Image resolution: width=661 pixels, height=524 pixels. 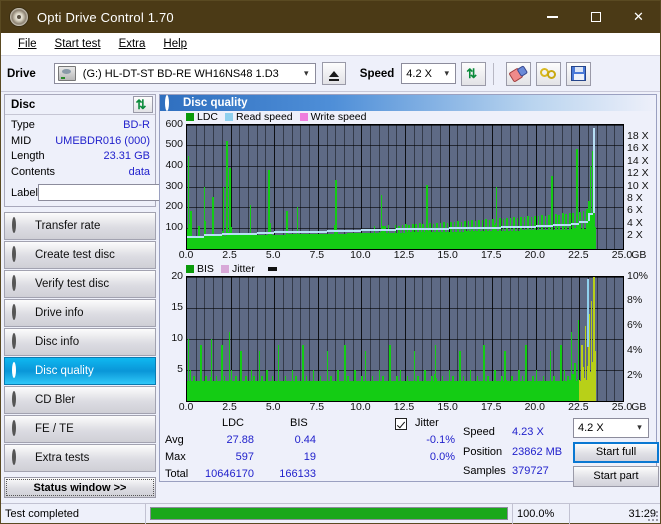 I want to click on minimize-button, so click(x=552, y=17).